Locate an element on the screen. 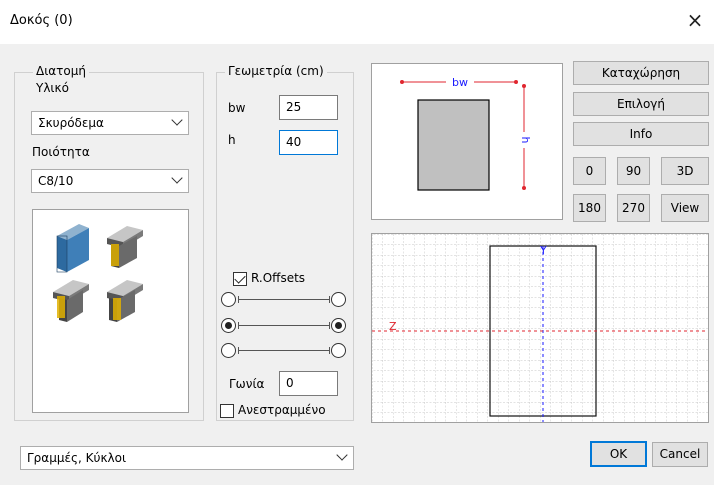 Image resolution: width=714 pixels, height=485 pixels. geometry-group is located at coordinates (285, 246).